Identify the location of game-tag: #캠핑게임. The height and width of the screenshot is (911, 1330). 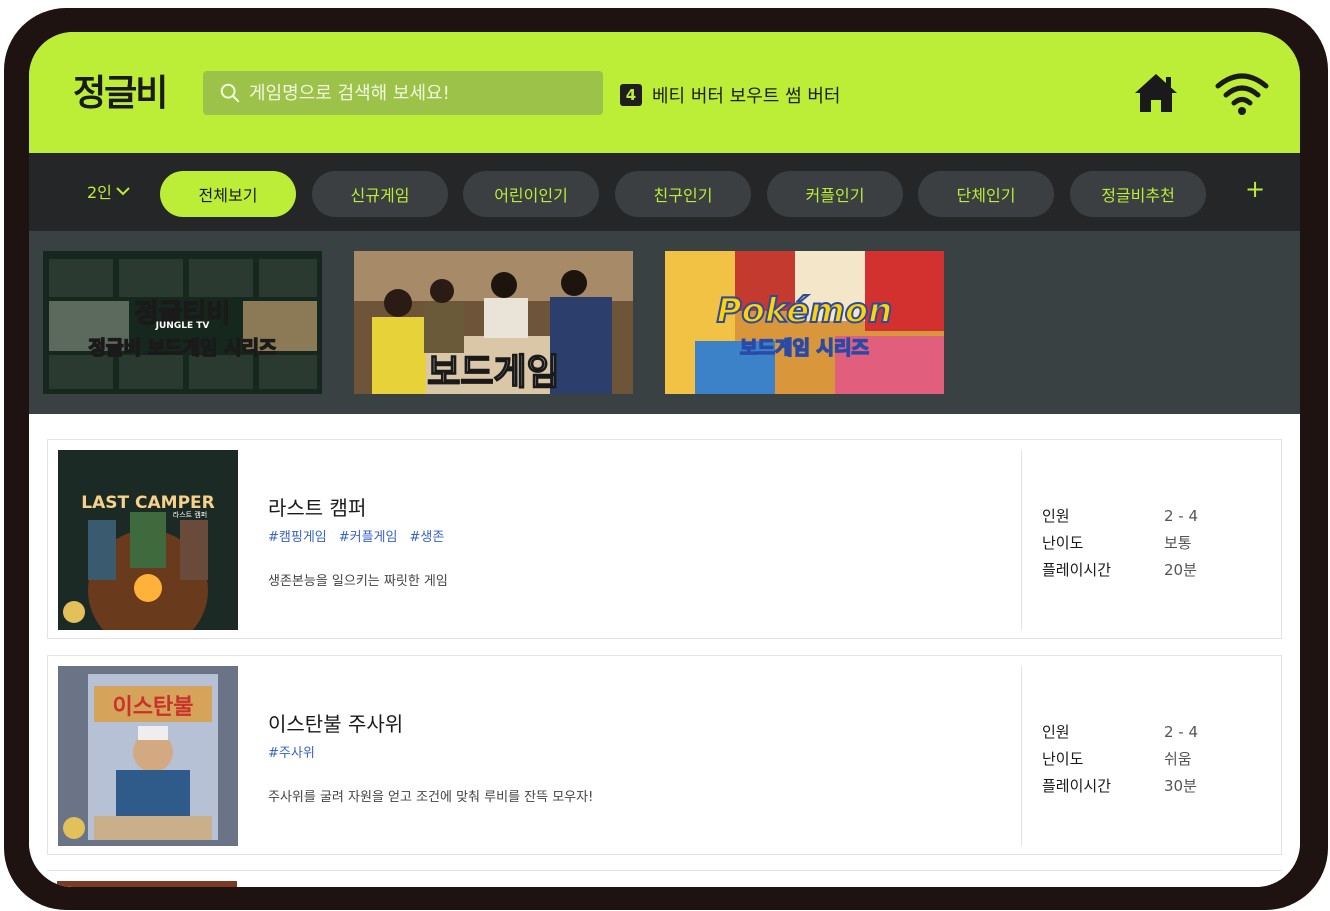
(297, 535).